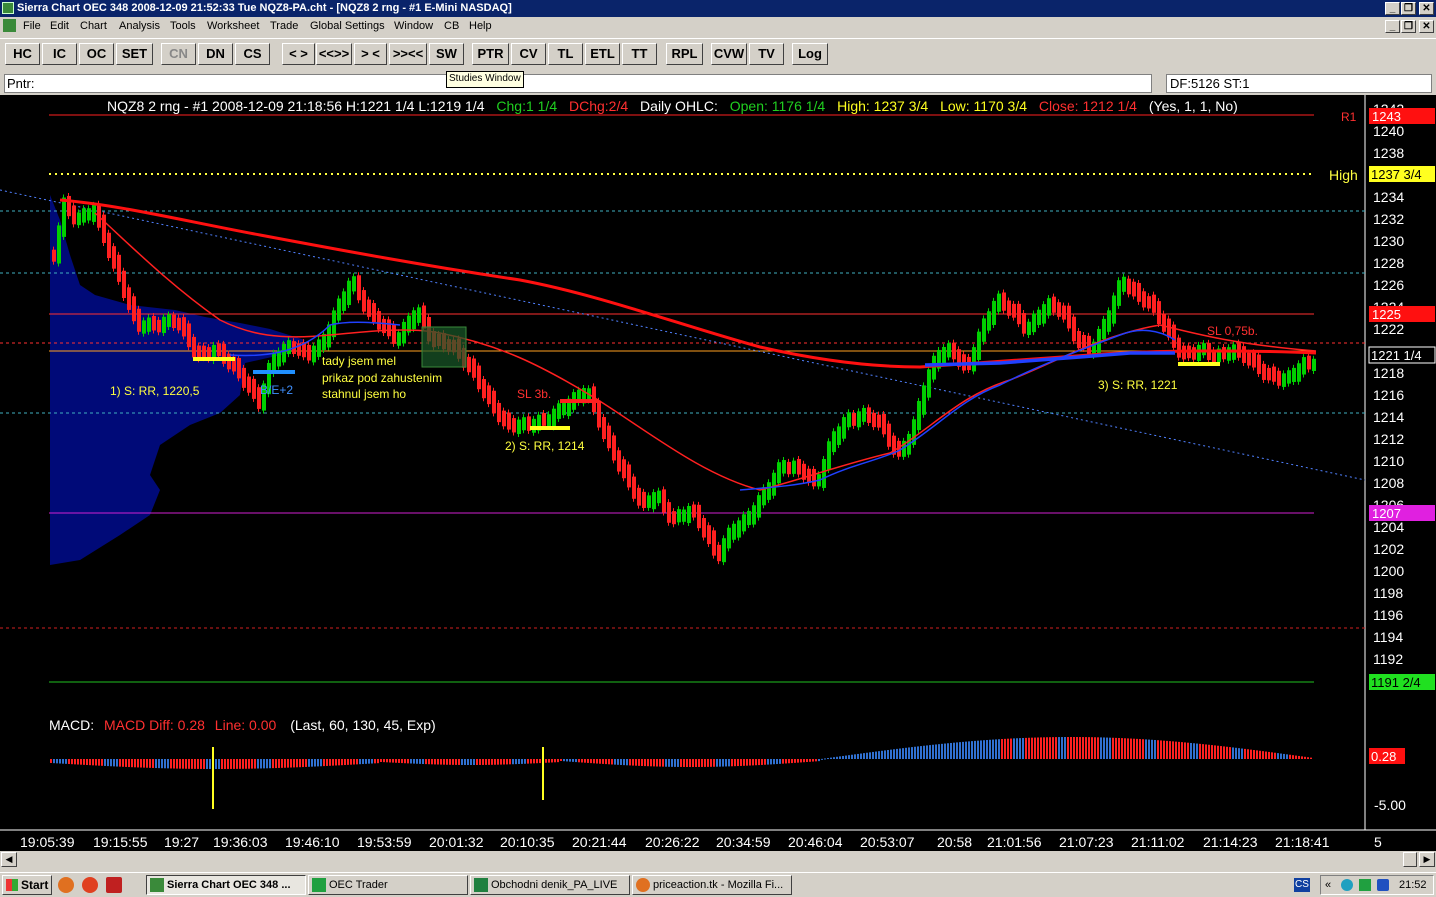  Describe the element at coordinates (1328, 885) in the screenshot. I see `tray-expand-icon: «` at that location.